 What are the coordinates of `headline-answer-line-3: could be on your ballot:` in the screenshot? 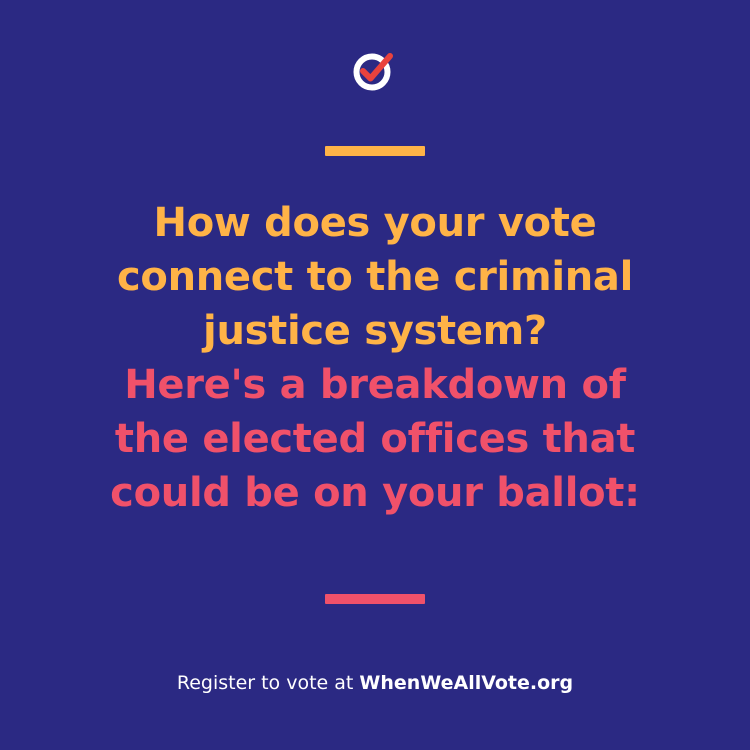 It's located at (375, 493).